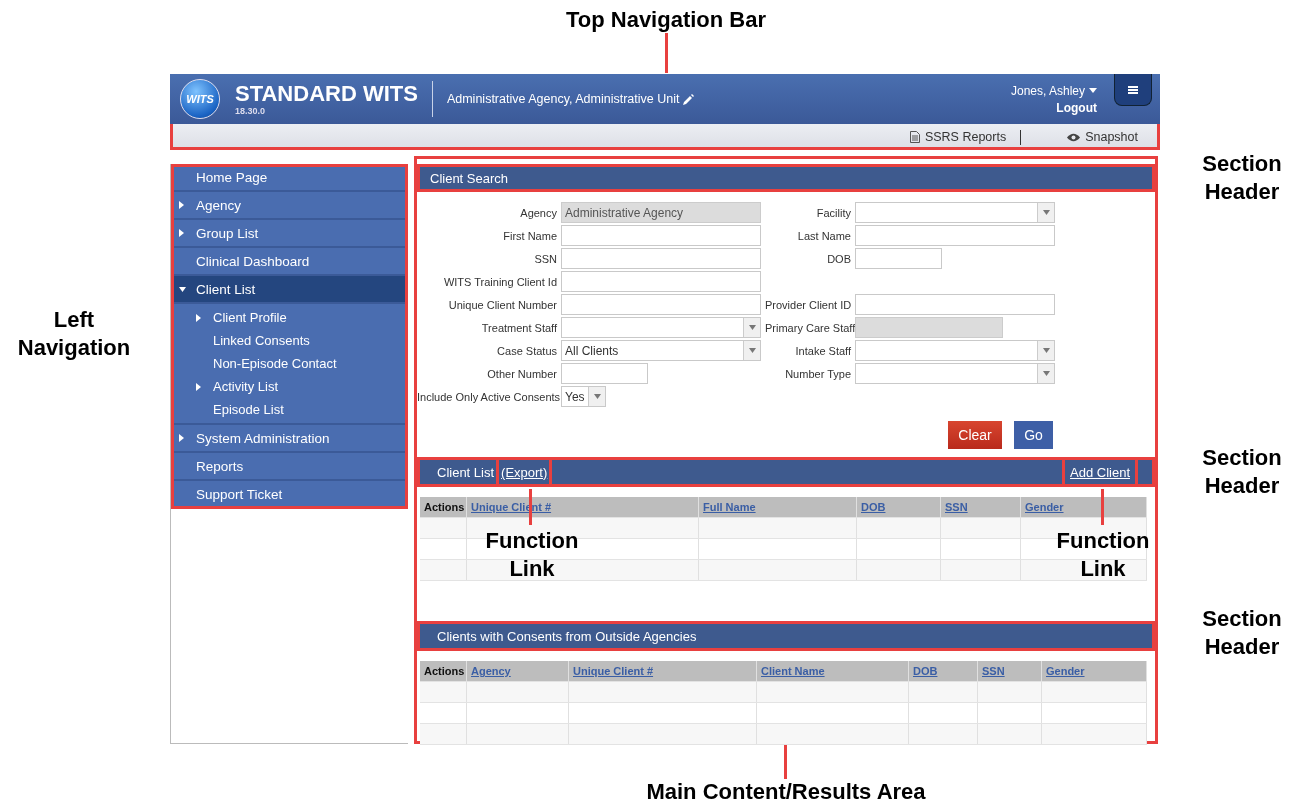  Describe the element at coordinates (958, 137) in the screenshot. I see `reports-link: SSRS Reports` at that location.